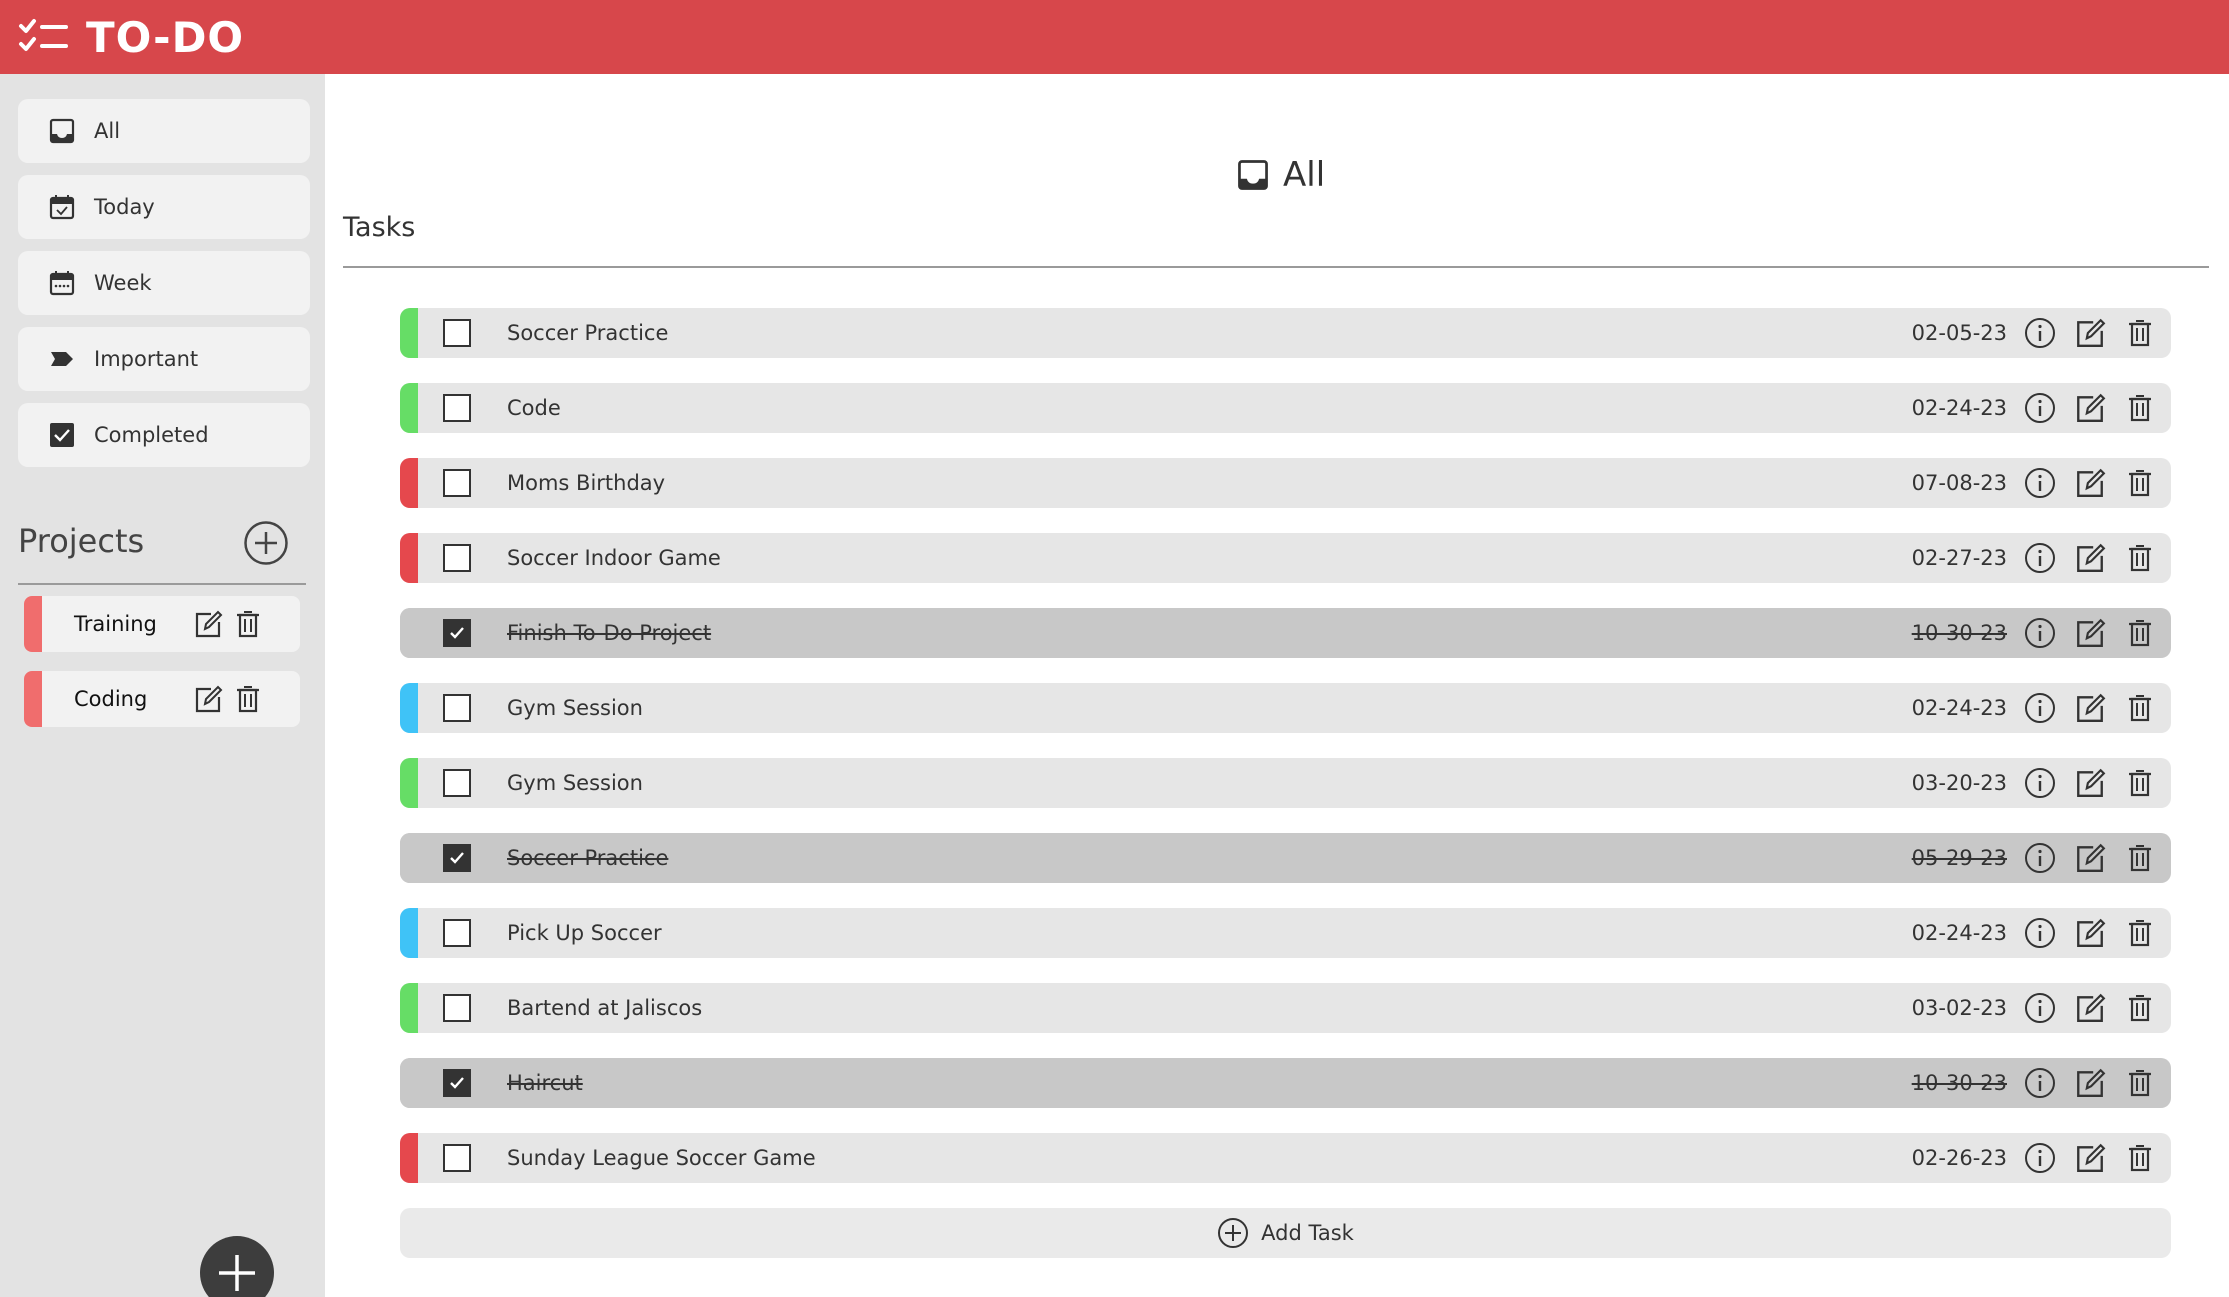  Describe the element at coordinates (1285, 558) in the screenshot. I see `task-row: Soccer Indoor Game 02-27-23` at that location.